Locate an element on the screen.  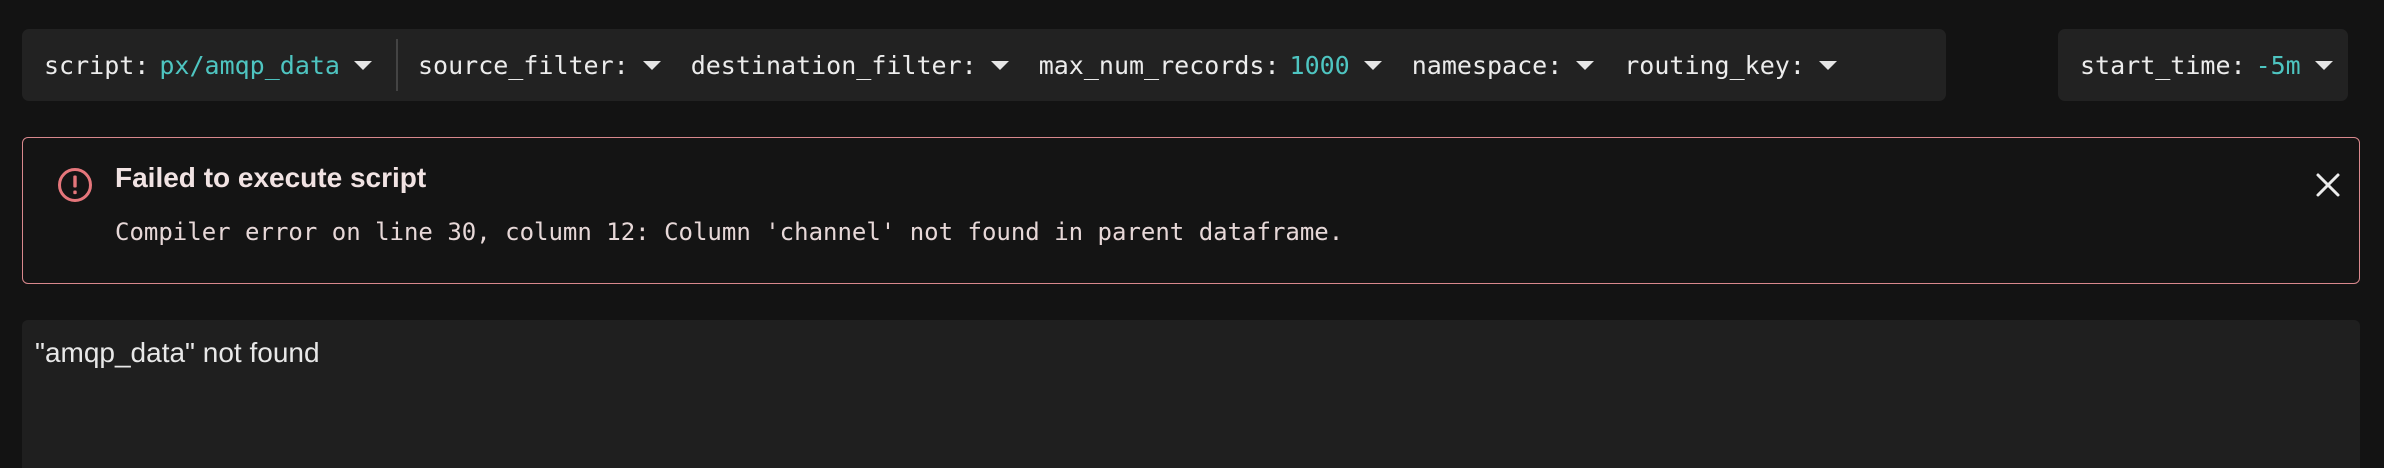
param-namespace: namespace: is located at coordinates (1518, 65).